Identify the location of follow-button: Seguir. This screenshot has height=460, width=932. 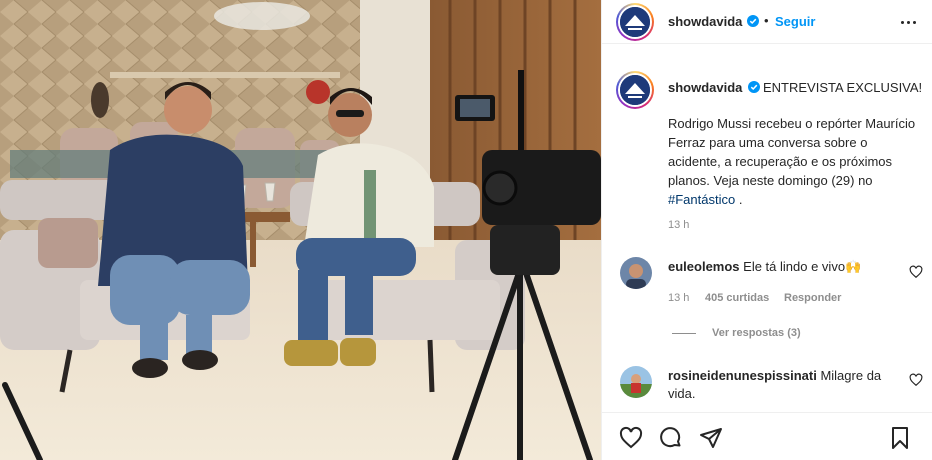
(795, 21).